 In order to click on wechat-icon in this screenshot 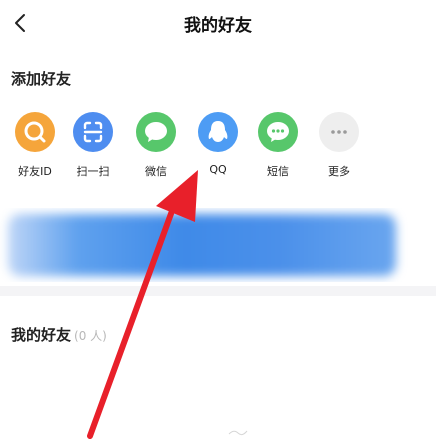, I will do `click(156, 132)`.